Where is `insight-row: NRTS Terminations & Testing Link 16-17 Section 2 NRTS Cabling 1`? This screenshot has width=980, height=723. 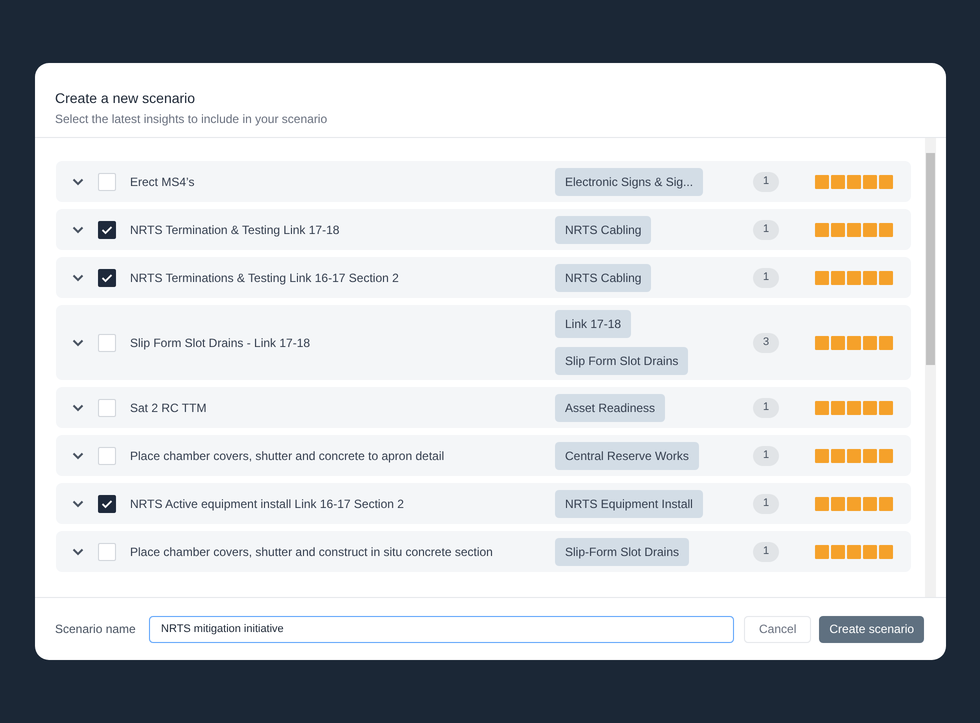
insight-row: NRTS Terminations & Testing Link 16-17 Section 2 NRTS Cabling 1 is located at coordinates (483, 277).